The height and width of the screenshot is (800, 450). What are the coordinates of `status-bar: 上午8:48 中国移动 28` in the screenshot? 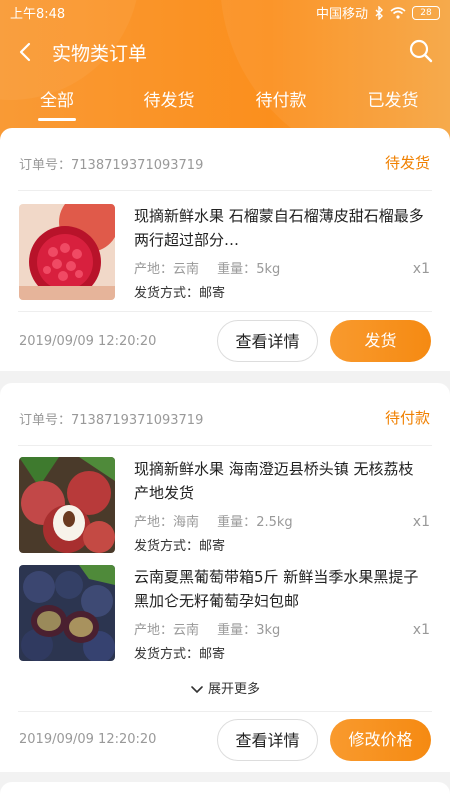 It's located at (225, 12).